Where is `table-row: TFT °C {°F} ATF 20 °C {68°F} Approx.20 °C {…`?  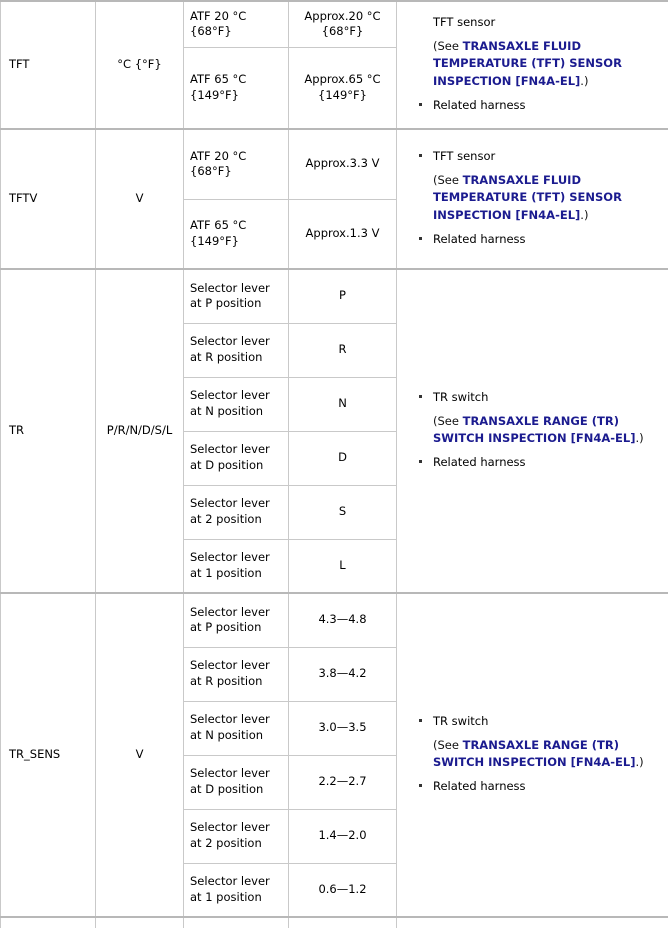
table-row: TFT °C {°F} ATF 20 °C {68°F} Approx.20 °C {… is located at coordinates (334, 65).